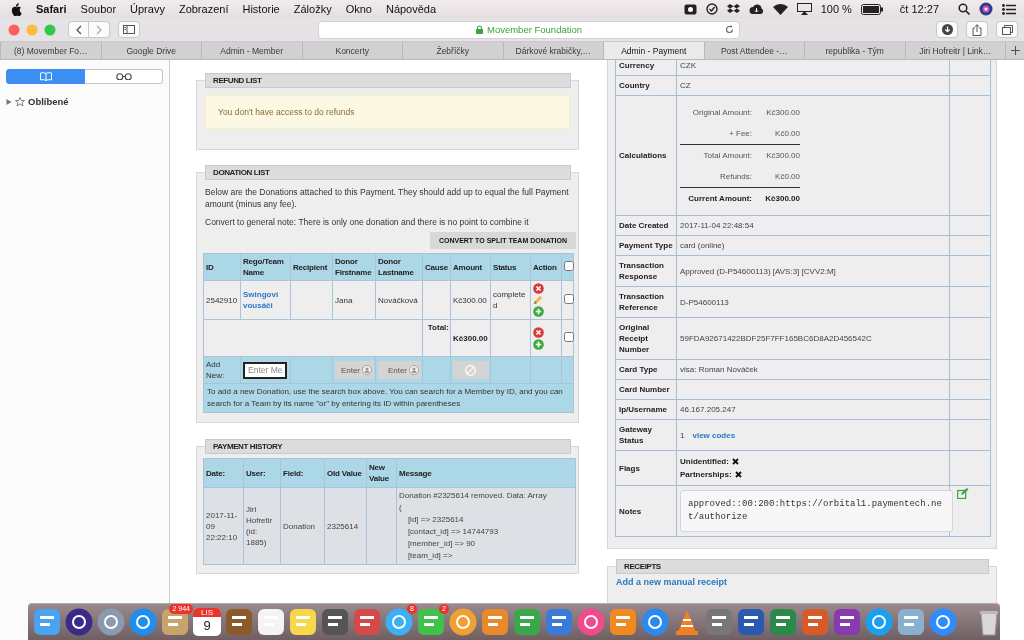 This screenshot has width=1024, height=640. Describe the element at coordinates (813, 225) in the screenshot. I see `detail-value: 2017-11-04 22:48:54` at that location.